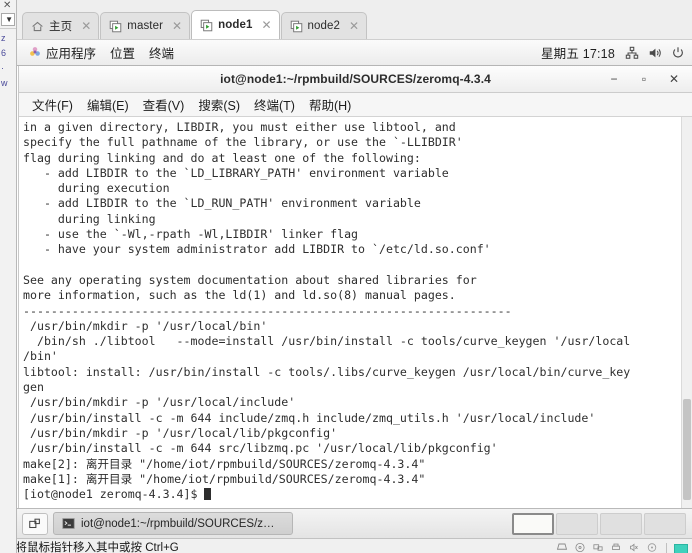 Image resolution: width=692 pixels, height=553 pixels. I want to click on gnome-top-panel: 应用程序 位置 终端 星期五 17:18, so click(346, 53).